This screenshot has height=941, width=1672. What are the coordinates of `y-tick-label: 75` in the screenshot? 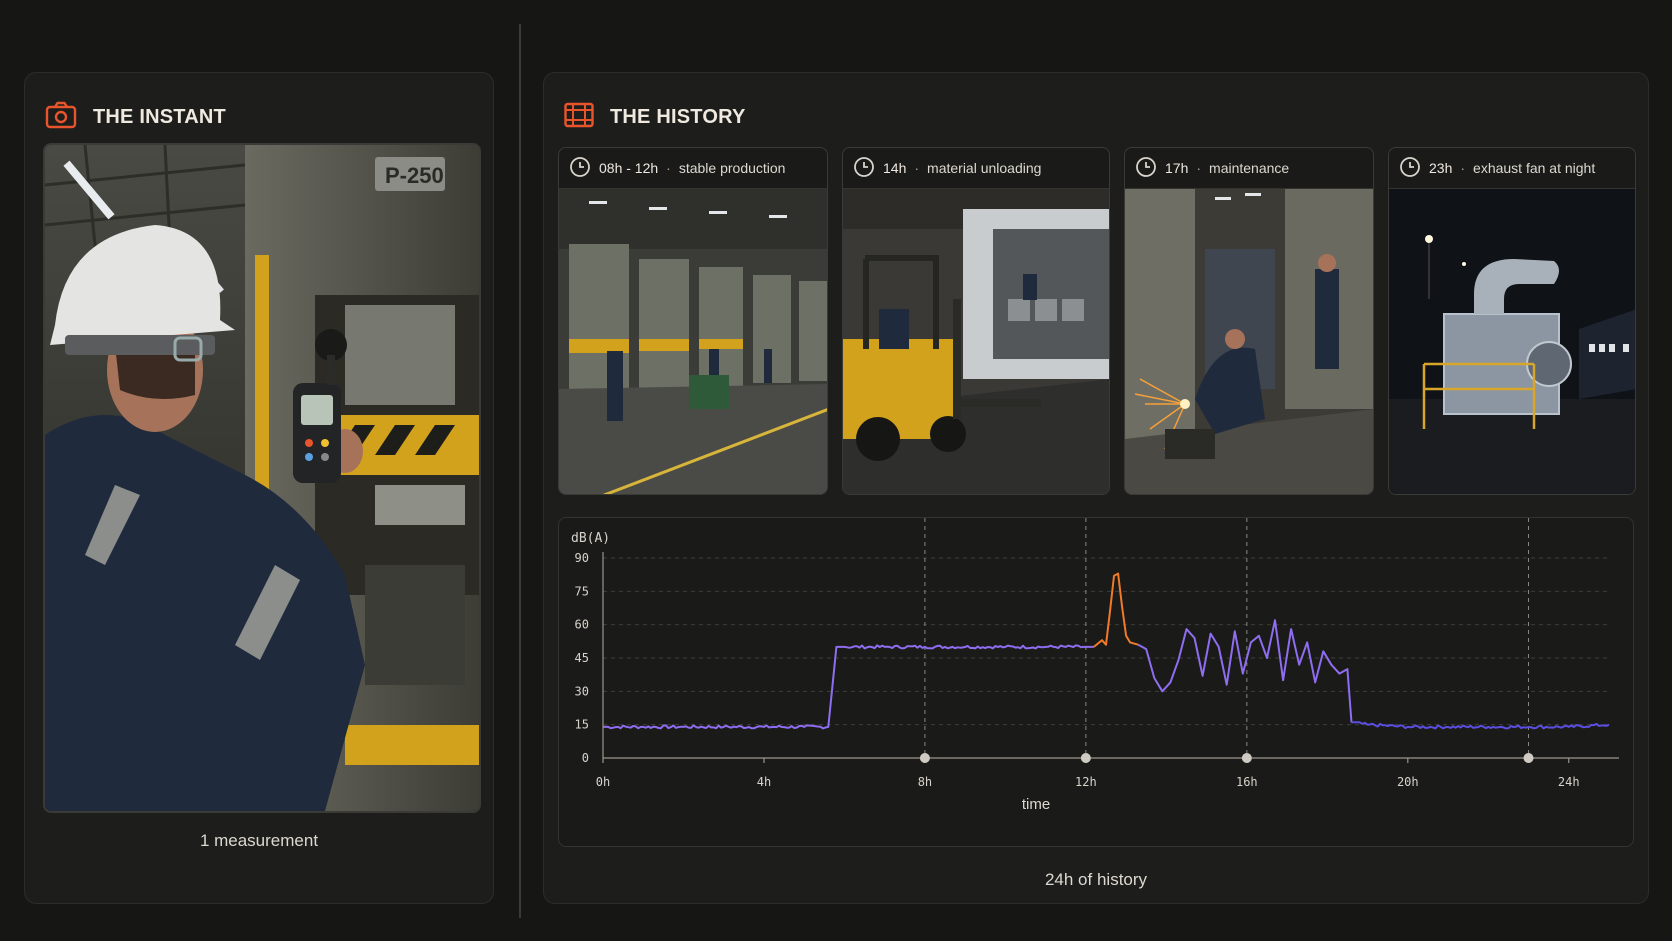 It's located at (582, 591).